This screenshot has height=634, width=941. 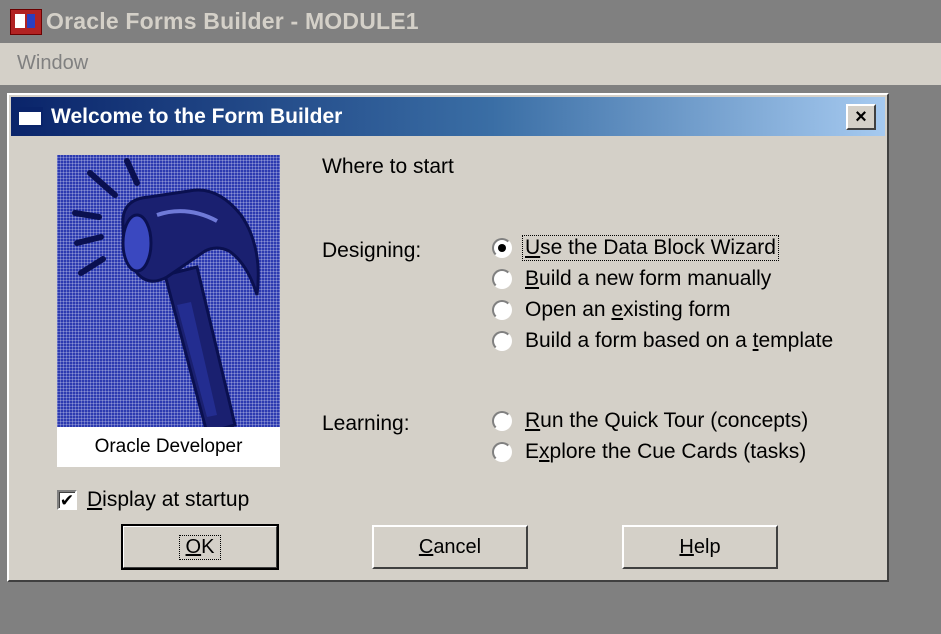 I want to click on dialog-title-bar: Welcome to the Form Builder ×, so click(x=448, y=116).